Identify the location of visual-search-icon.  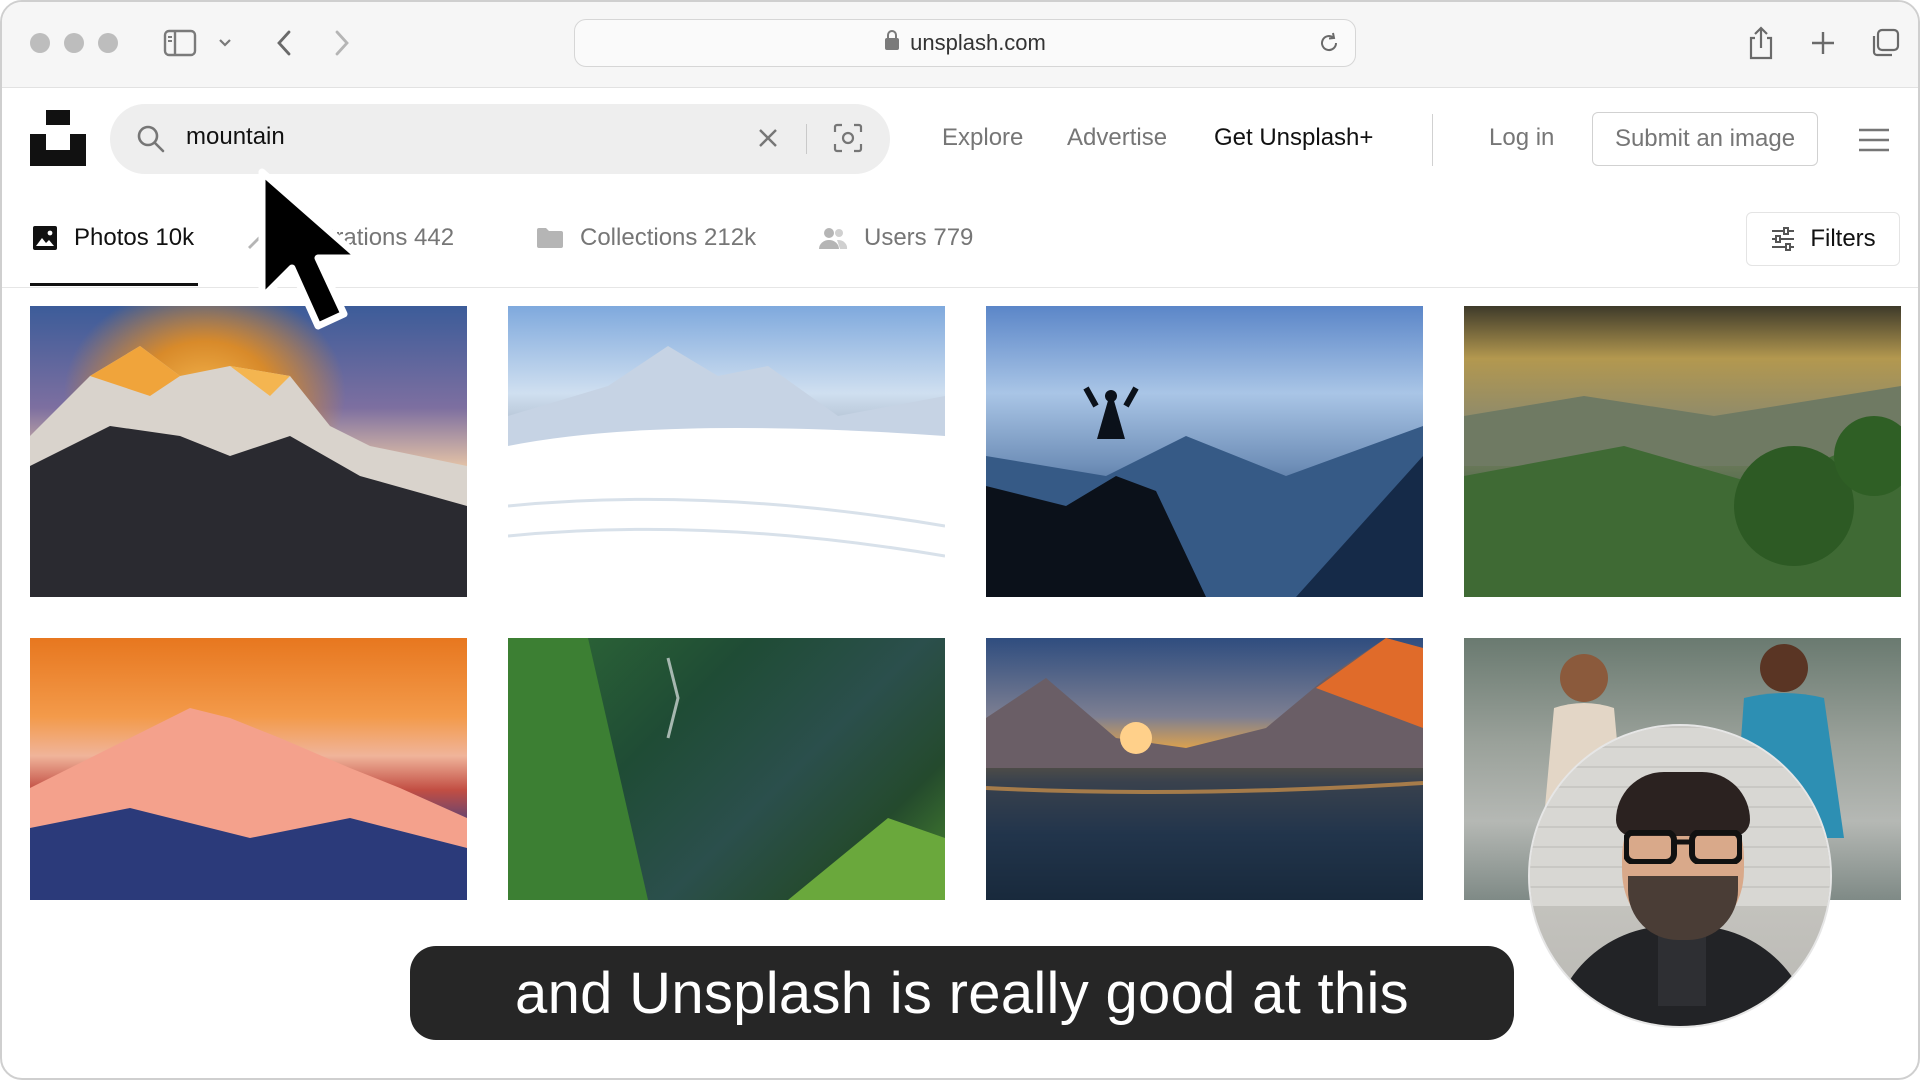
(848, 140).